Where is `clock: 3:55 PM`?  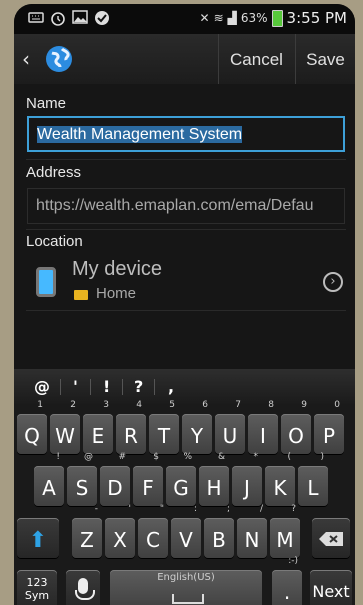 clock: 3:55 PM is located at coordinates (316, 18).